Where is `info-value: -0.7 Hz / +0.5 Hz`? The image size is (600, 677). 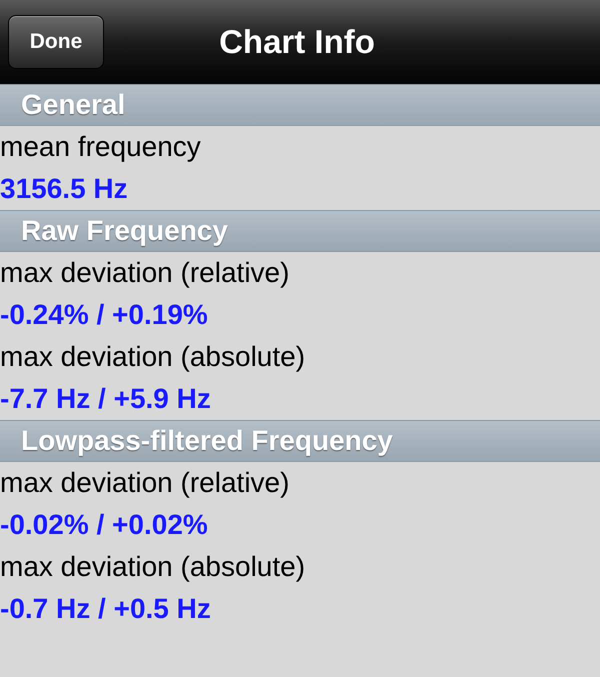 info-value: -0.7 Hz / +0.5 Hz is located at coordinates (106, 609).